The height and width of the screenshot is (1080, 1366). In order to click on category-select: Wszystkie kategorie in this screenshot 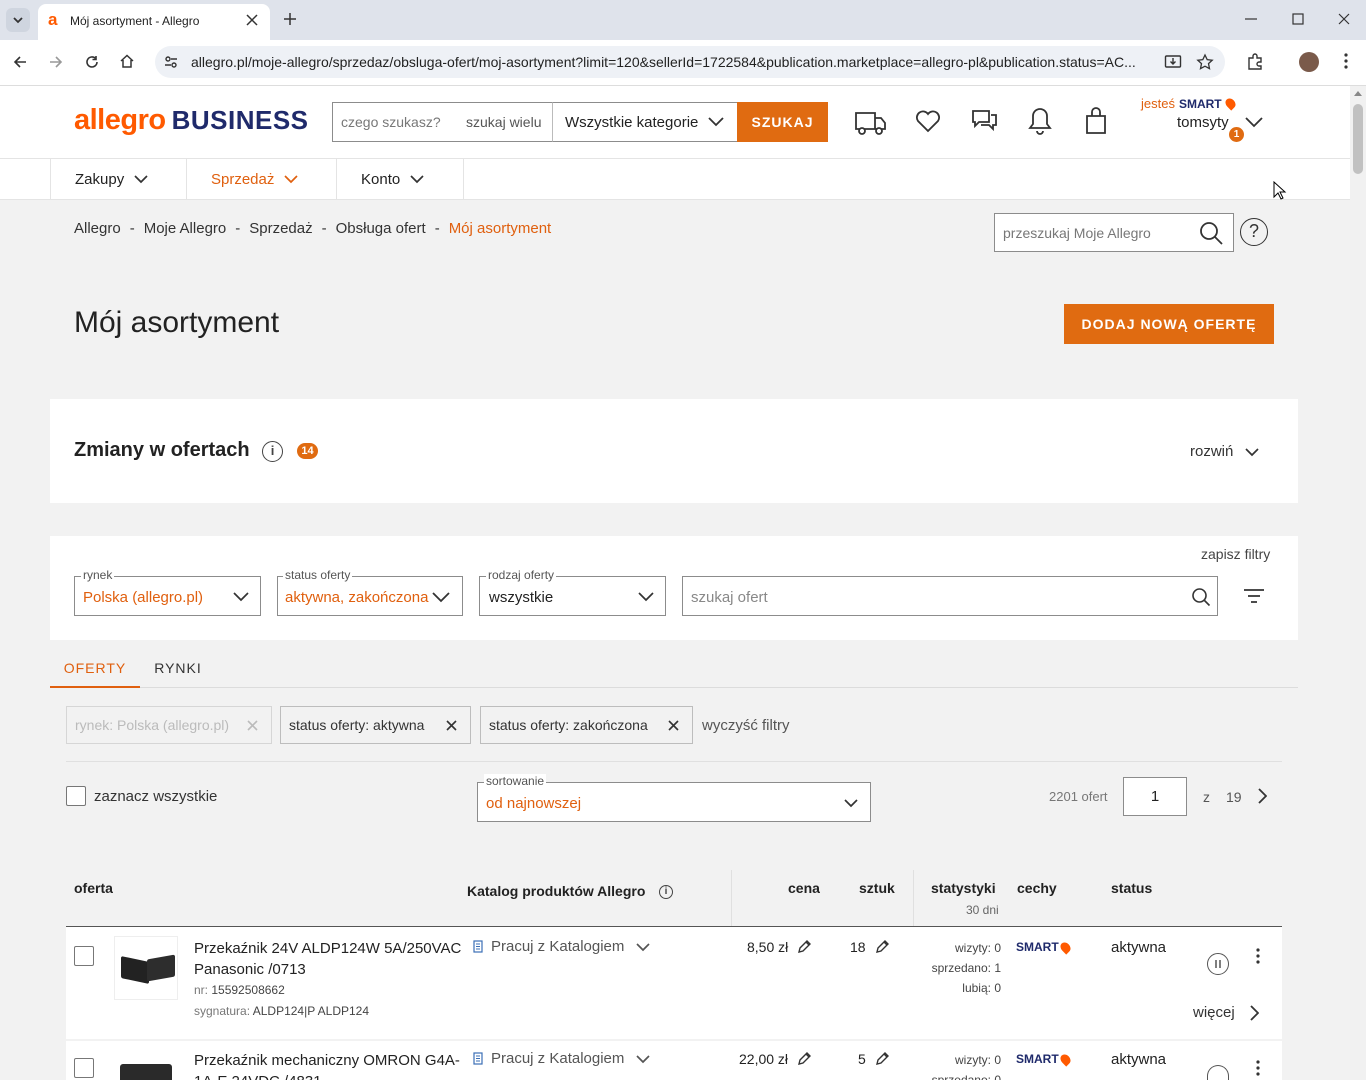, I will do `click(645, 122)`.